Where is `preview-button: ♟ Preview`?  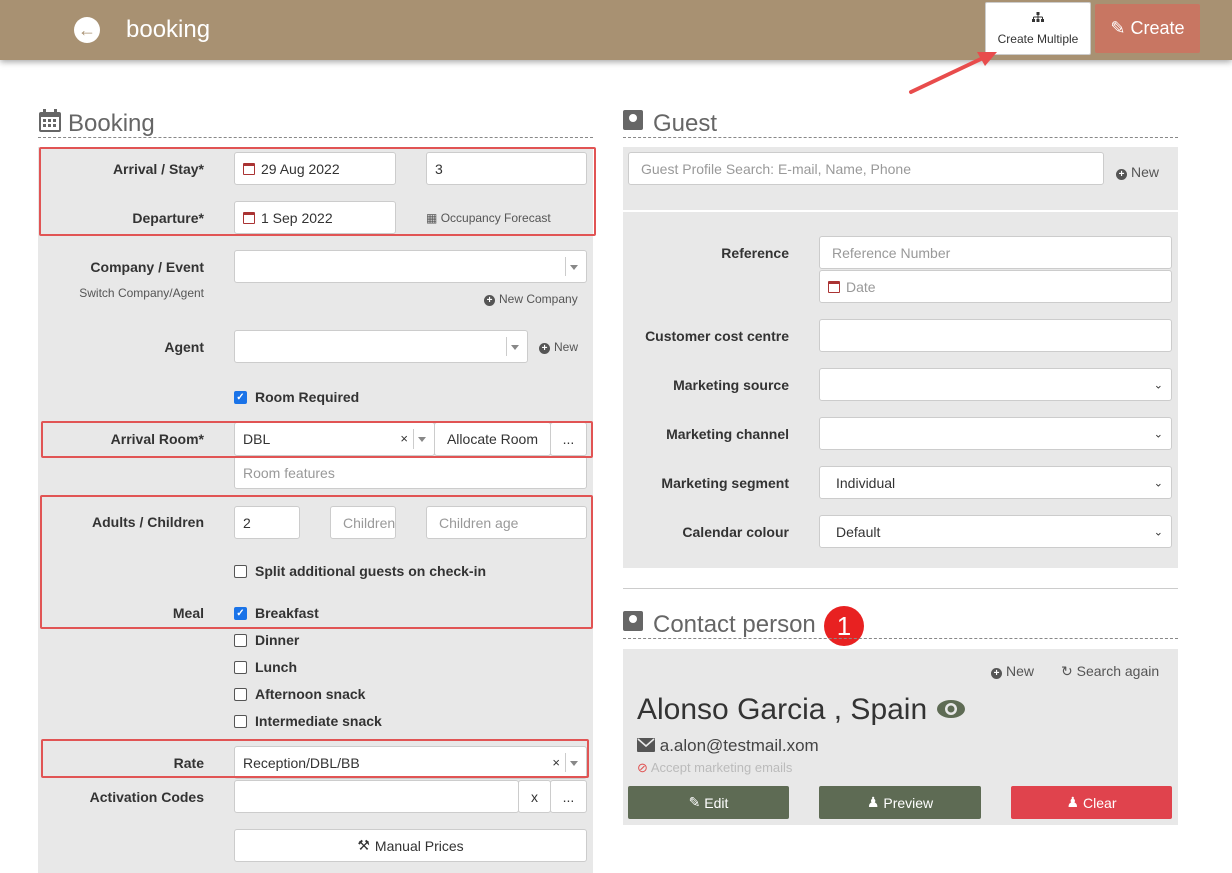 preview-button: ♟ Preview is located at coordinates (900, 802).